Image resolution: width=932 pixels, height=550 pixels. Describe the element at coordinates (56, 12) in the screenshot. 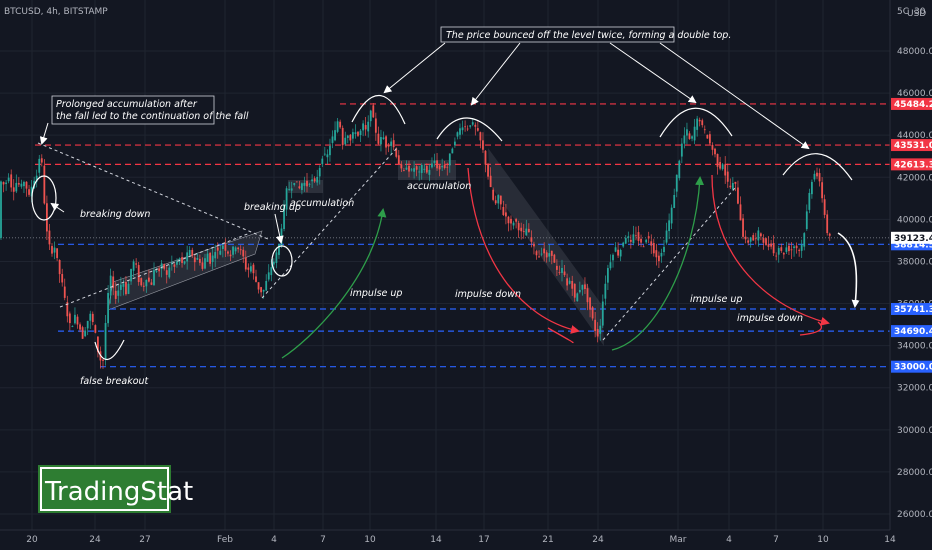

I see `symbol-label: BTCUSD, 4h, BITSTAMP` at that location.